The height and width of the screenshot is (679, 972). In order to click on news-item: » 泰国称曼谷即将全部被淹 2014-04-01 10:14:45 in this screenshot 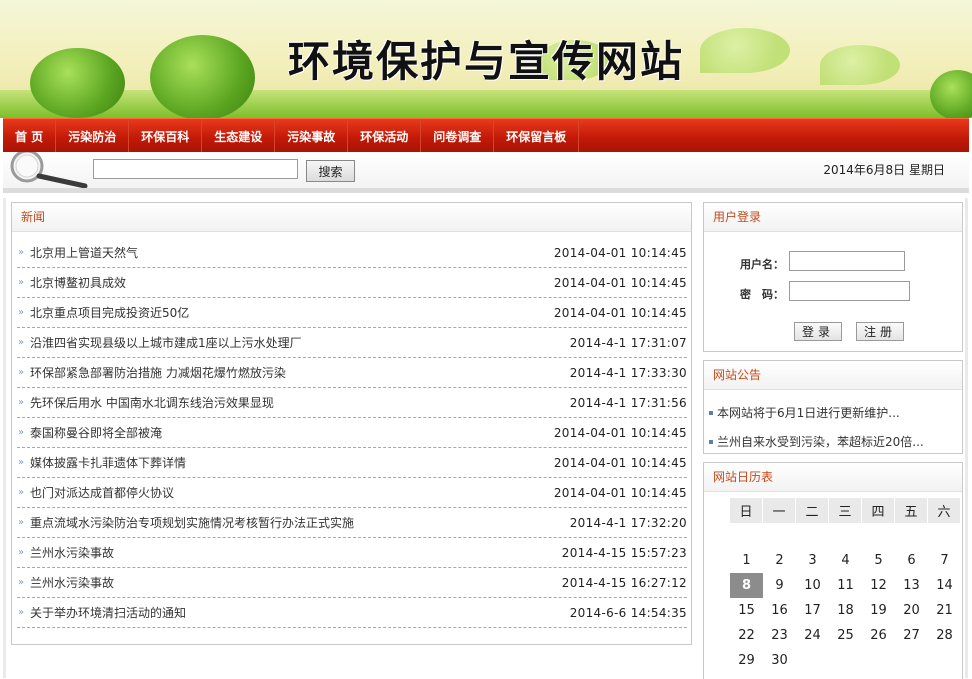, I will do `click(352, 433)`.